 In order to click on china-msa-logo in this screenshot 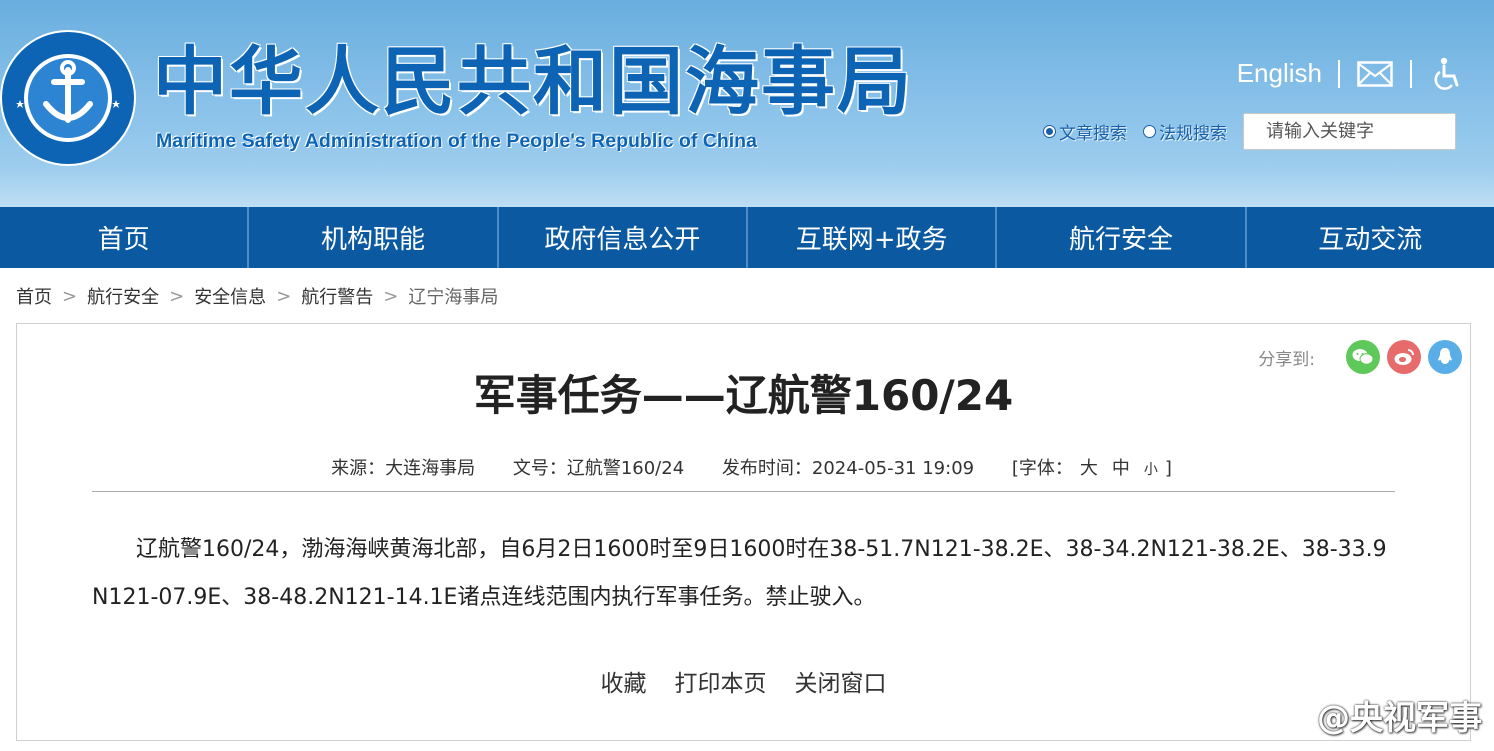, I will do `click(69, 98)`.